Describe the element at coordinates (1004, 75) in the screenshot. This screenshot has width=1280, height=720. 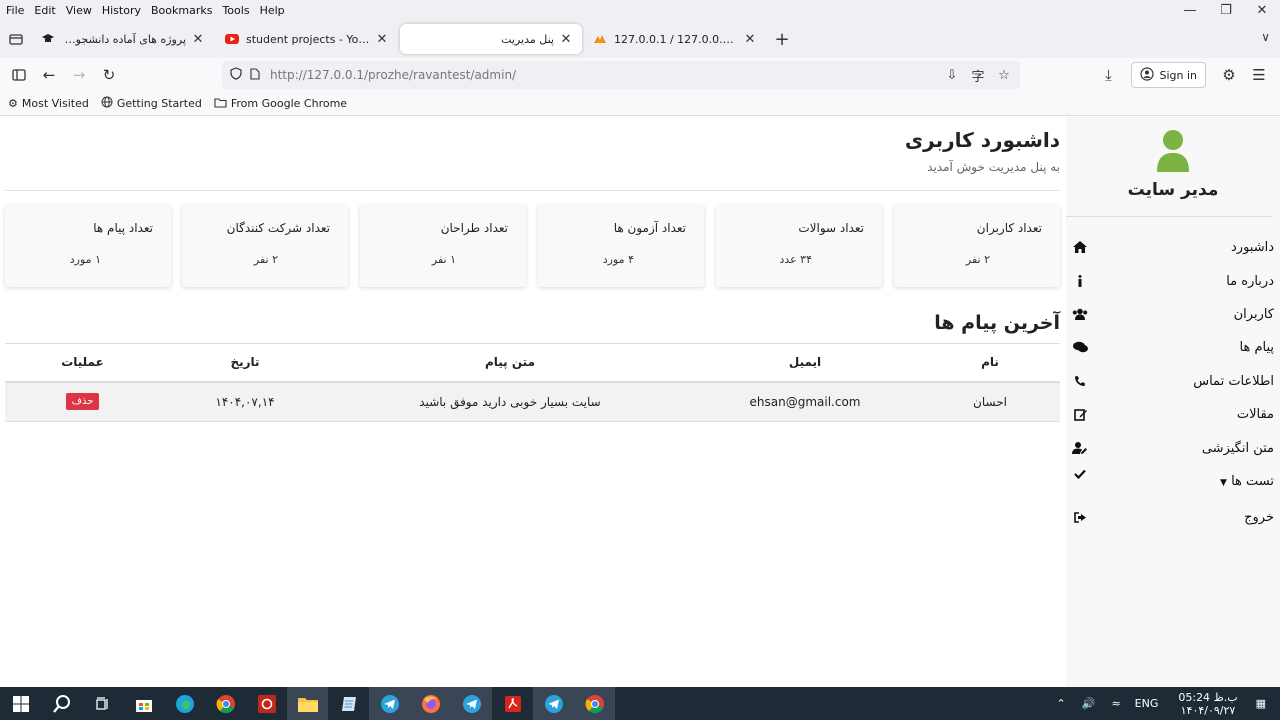
I see `bookmark-star-icon: ☆` at that location.